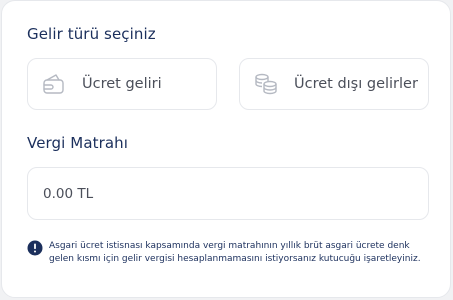 This screenshot has width=453, height=300. I want to click on tax-base-title: Vergi Matrahı, so click(78, 143).